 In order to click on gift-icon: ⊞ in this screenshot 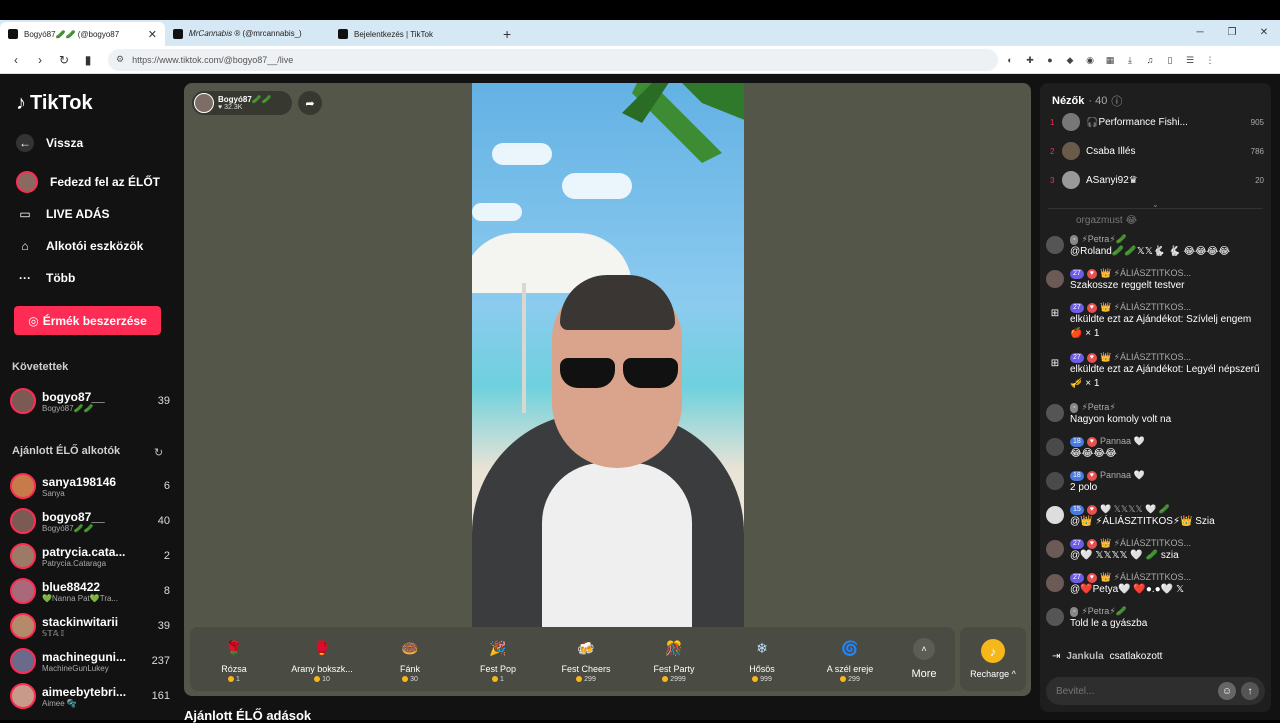, I will do `click(1055, 313)`.